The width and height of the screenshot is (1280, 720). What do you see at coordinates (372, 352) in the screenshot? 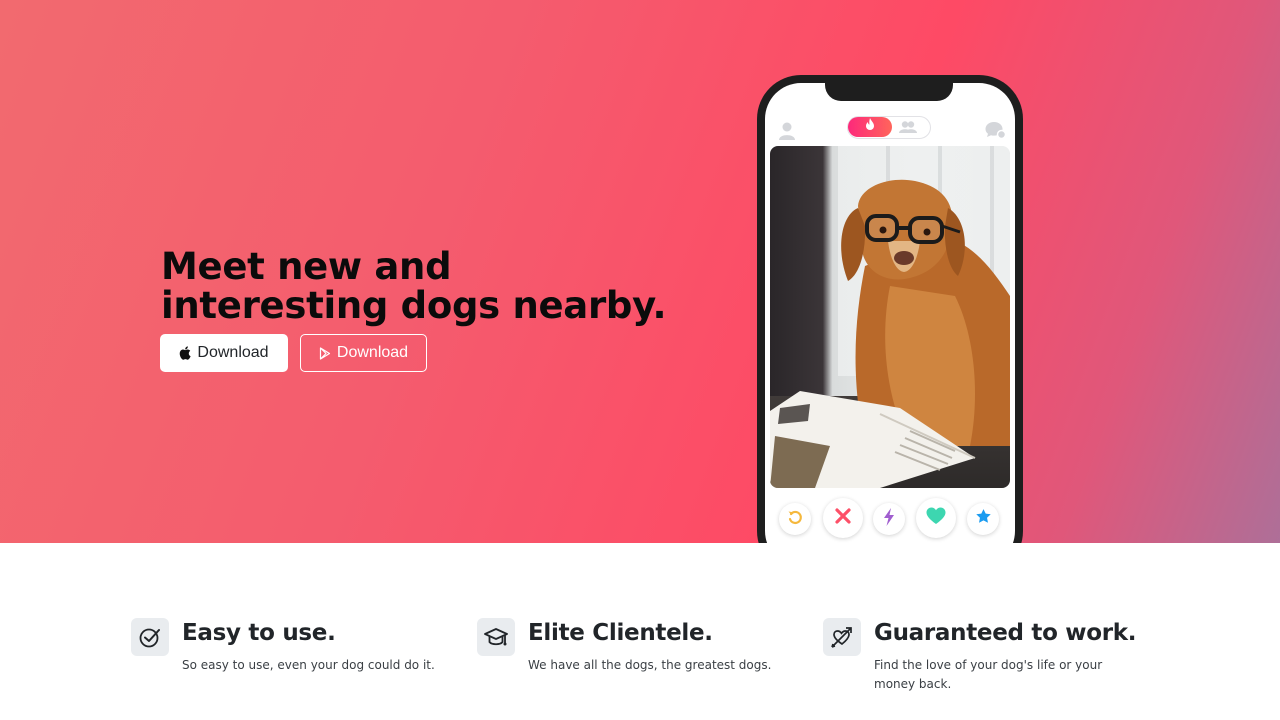
I see `play-download-label: Download` at bounding box center [372, 352].